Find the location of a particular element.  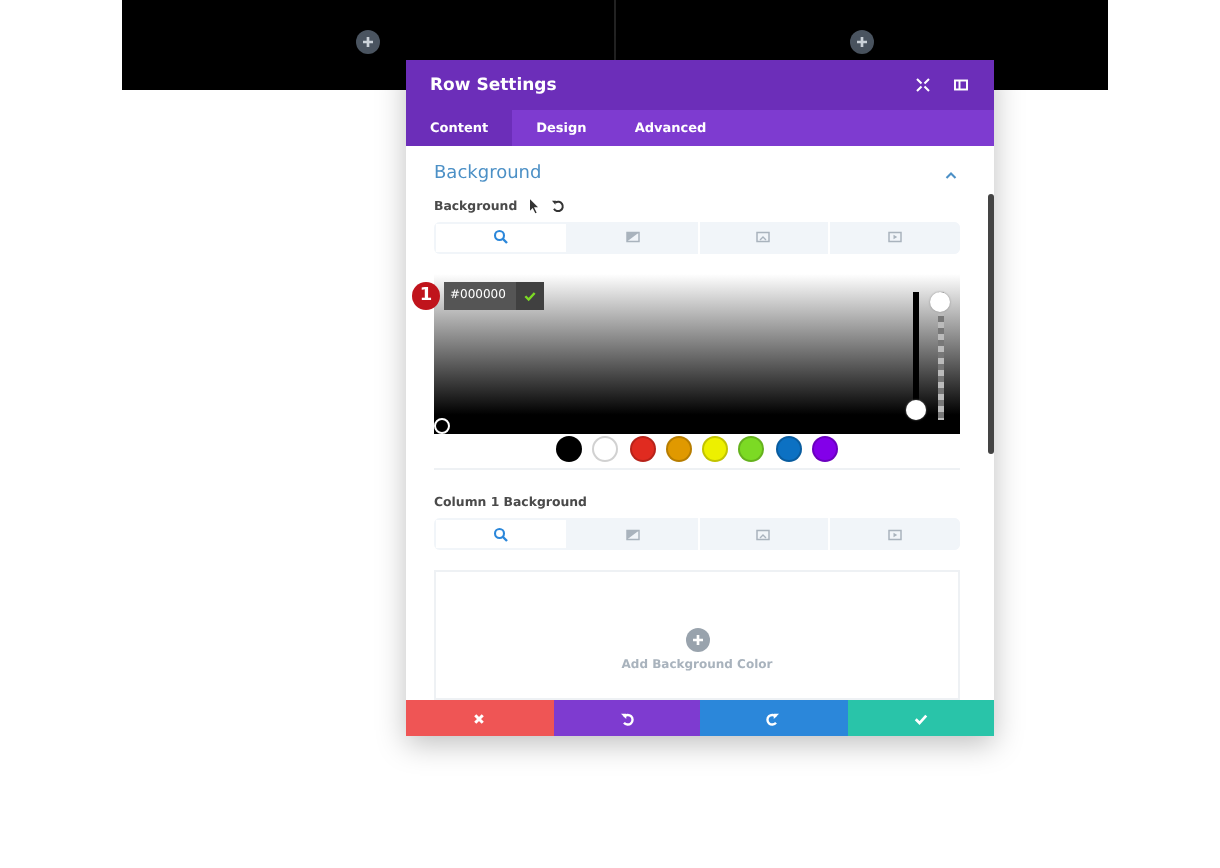

sidebar-toggle-button is located at coordinates (961, 85).